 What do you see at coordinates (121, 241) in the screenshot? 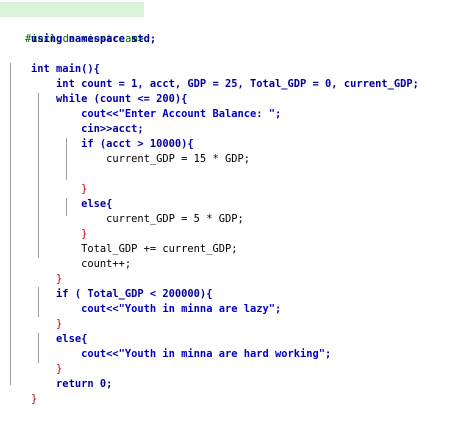
I see `code-line-16: Total_GDP += current_GDP;` at bounding box center [121, 241].